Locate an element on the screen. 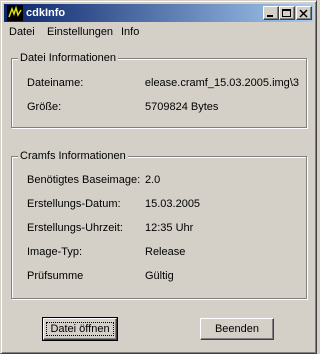 The height and width of the screenshot is (354, 320). creation-date-value: 15.03.2005 is located at coordinates (173, 204).